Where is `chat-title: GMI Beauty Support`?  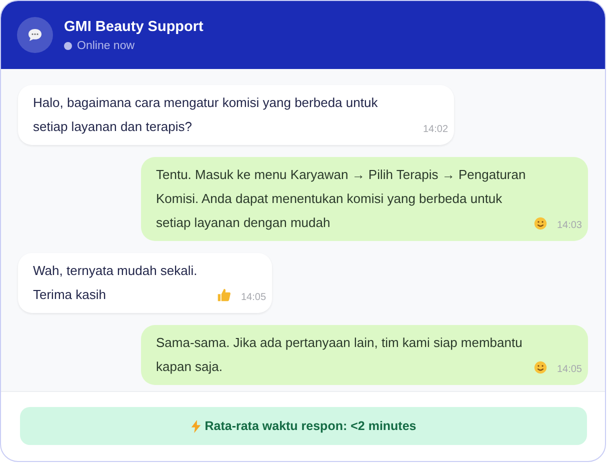
chat-title: GMI Beauty Support is located at coordinates (134, 26).